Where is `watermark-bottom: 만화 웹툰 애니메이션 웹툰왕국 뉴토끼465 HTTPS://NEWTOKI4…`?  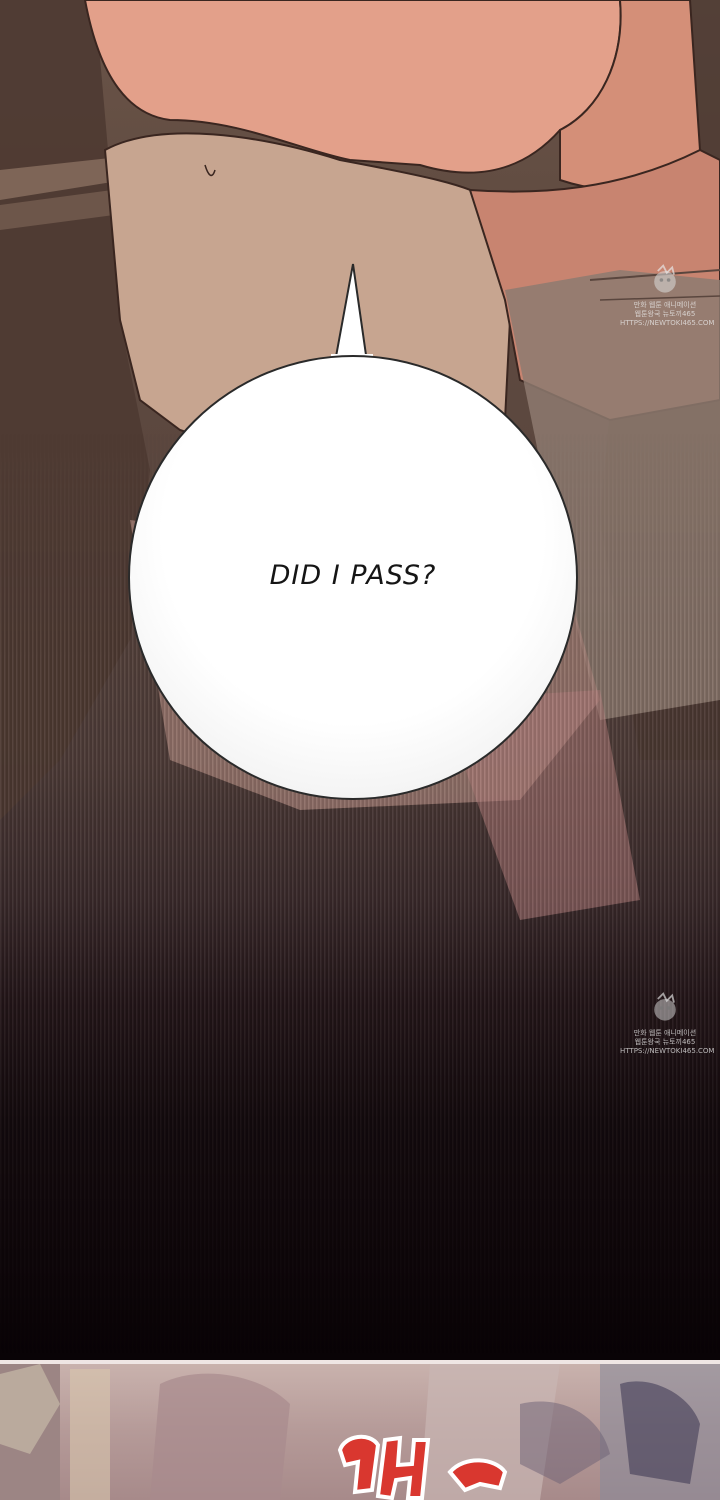 watermark-bottom: 만화 웹툰 애니메이션 웹툰왕국 뉴토끼465 HTTPS://NEWTOKI4… is located at coordinates (667, 1023).